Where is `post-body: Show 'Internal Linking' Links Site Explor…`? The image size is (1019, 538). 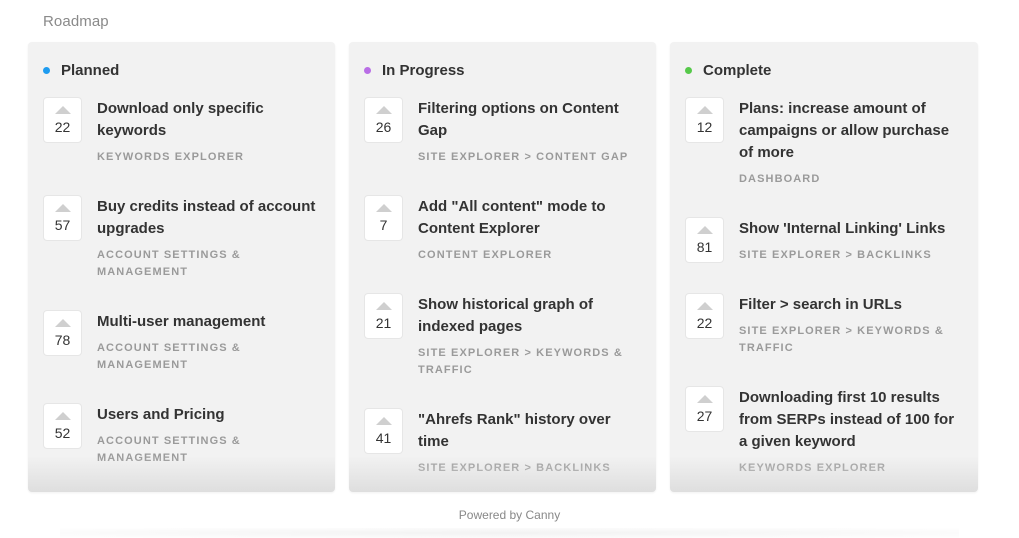 post-body: Show 'Internal Linking' Links Site Explor… is located at coordinates (851, 240).